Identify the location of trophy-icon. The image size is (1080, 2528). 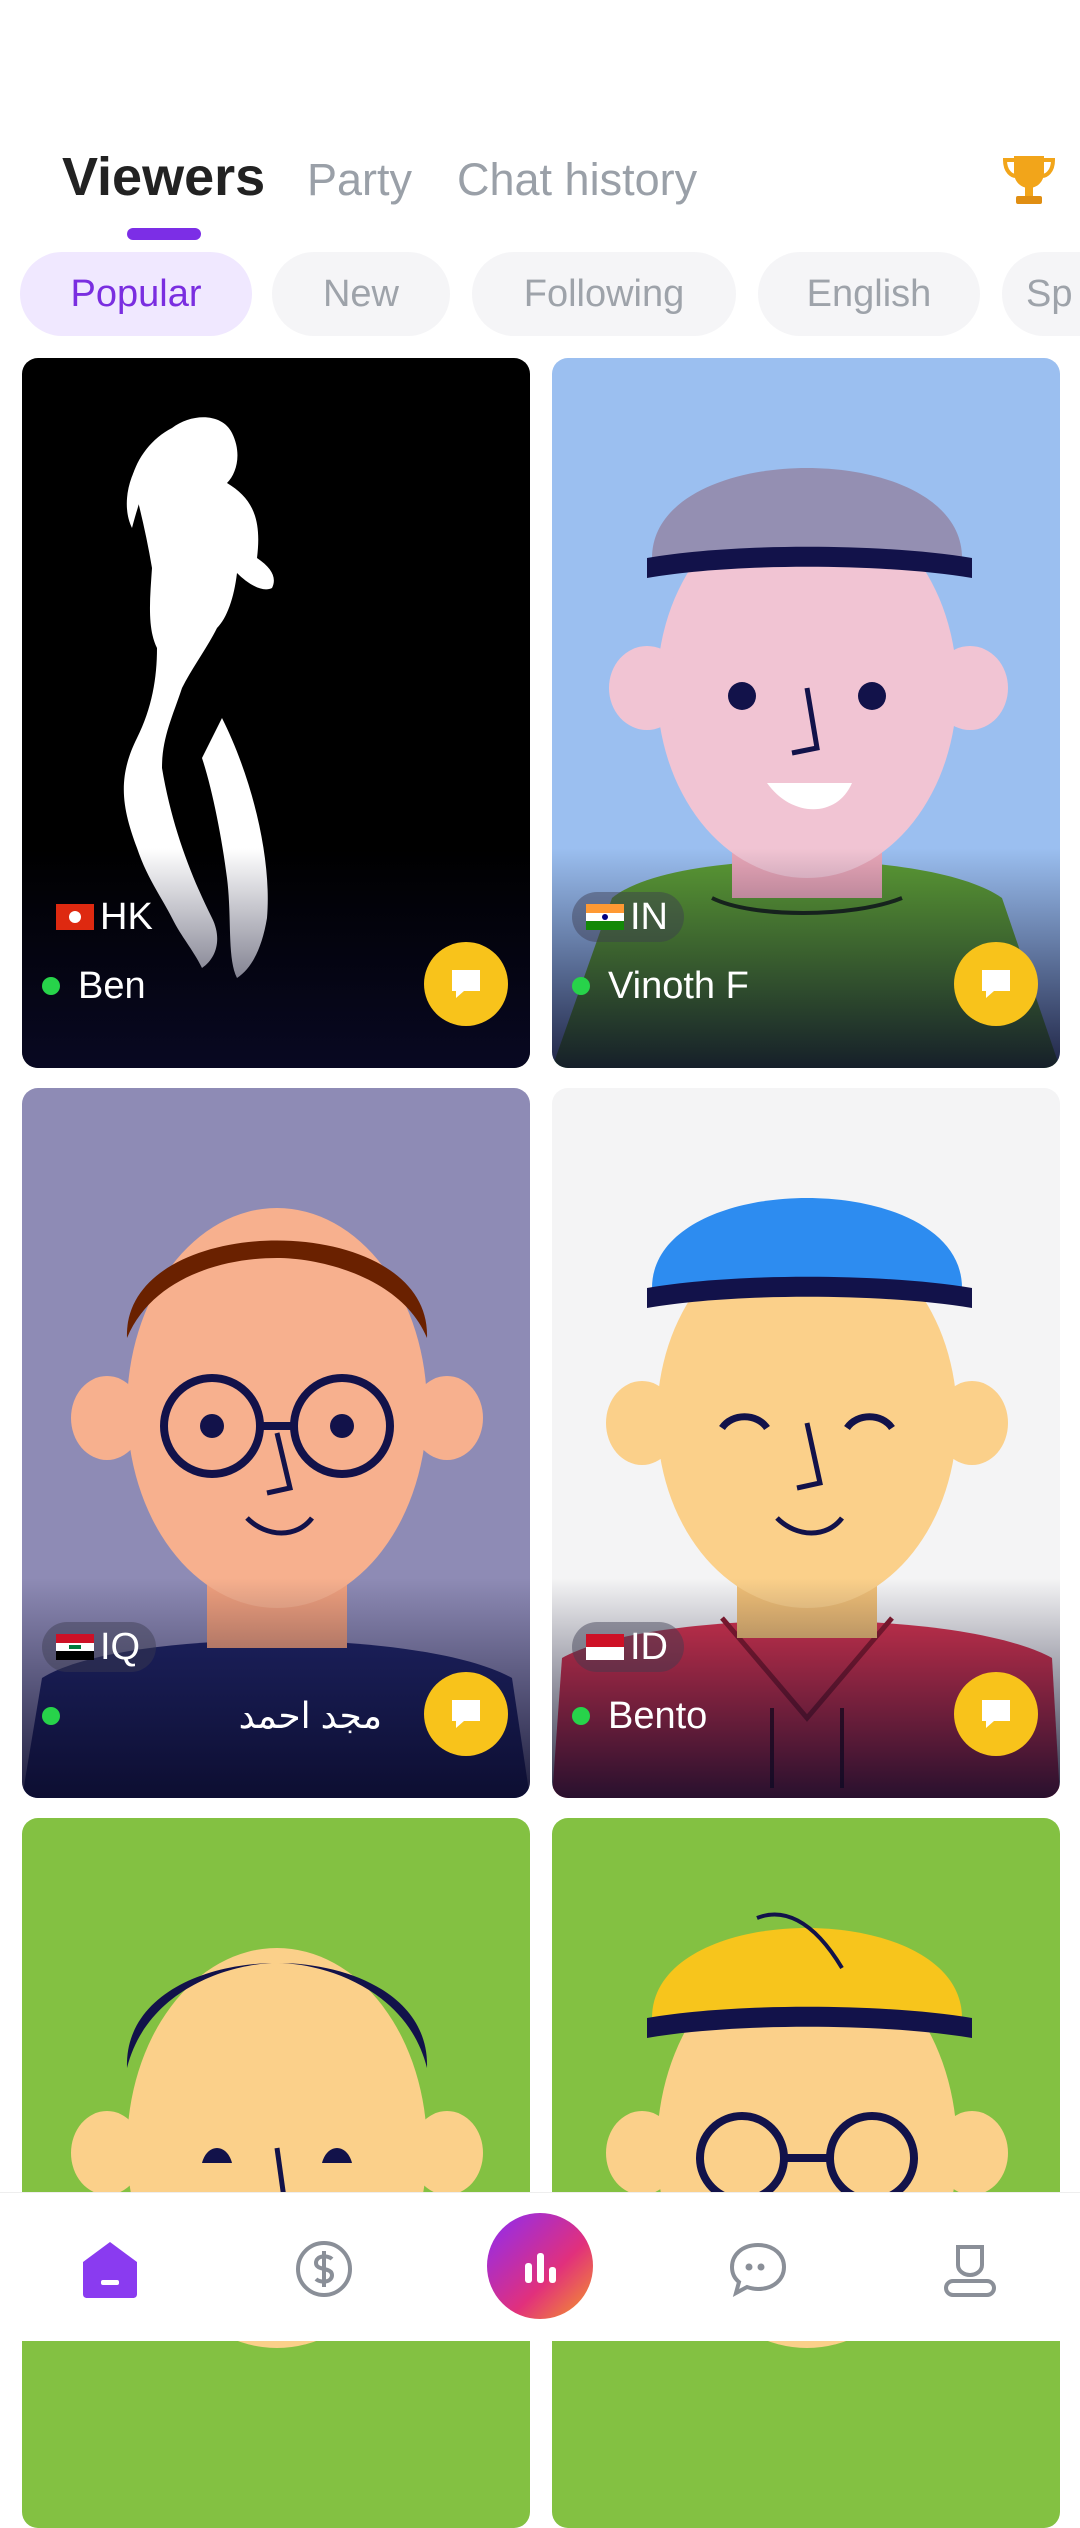
(1029, 179).